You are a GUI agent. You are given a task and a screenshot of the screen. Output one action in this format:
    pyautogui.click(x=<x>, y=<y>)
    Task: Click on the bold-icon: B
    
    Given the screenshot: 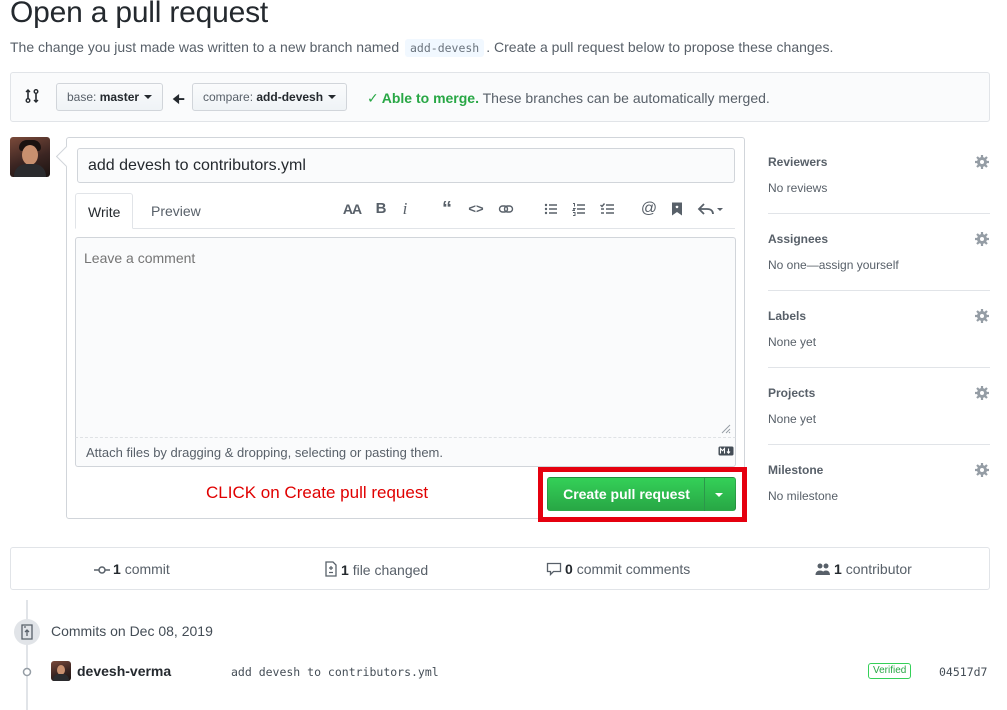 What is the action you would take?
    pyautogui.click(x=381, y=209)
    